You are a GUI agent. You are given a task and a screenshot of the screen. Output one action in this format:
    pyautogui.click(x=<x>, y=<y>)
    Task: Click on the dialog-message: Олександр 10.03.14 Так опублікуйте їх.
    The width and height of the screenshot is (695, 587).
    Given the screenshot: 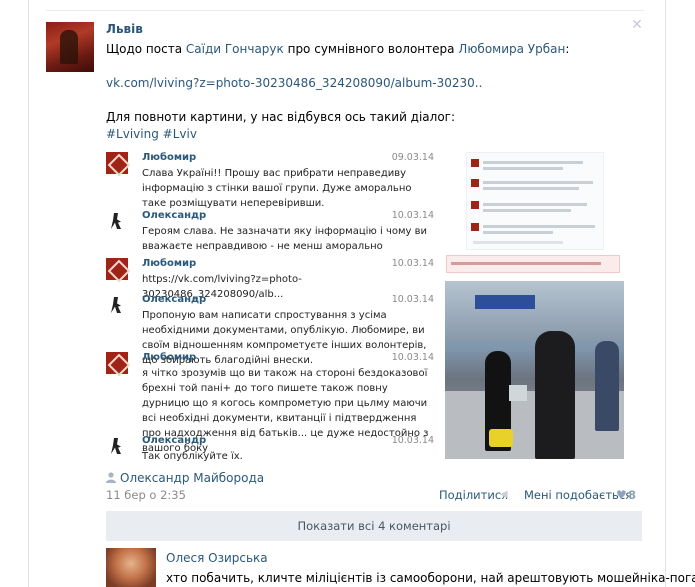 What is the action you would take?
    pyautogui.click(x=270, y=448)
    